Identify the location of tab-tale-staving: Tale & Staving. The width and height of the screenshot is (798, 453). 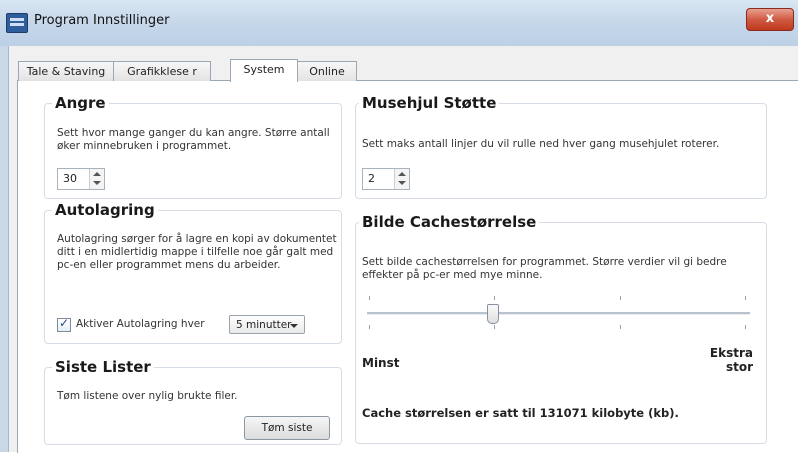
(66, 71).